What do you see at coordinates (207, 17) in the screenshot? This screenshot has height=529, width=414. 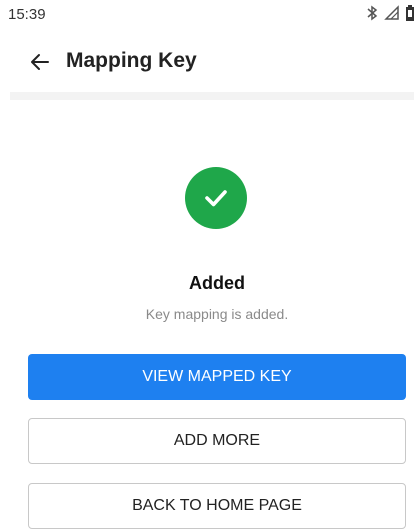 I see `status-bar: 15:39` at bounding box center [207, 17].